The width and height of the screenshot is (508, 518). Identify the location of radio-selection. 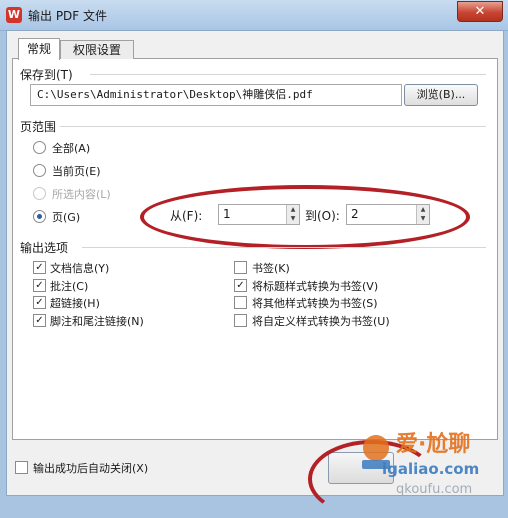
(39, 193).